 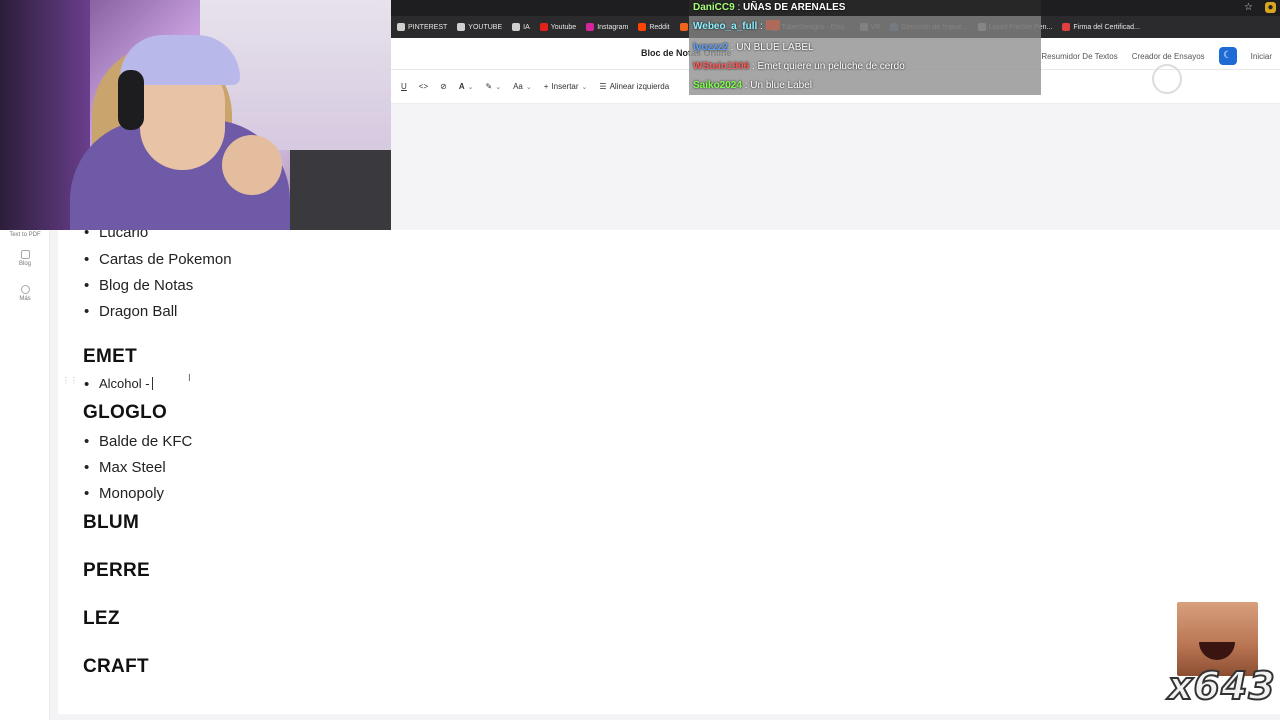 I want to click on text-cursor-icon: I, so click(x=189, y=378).